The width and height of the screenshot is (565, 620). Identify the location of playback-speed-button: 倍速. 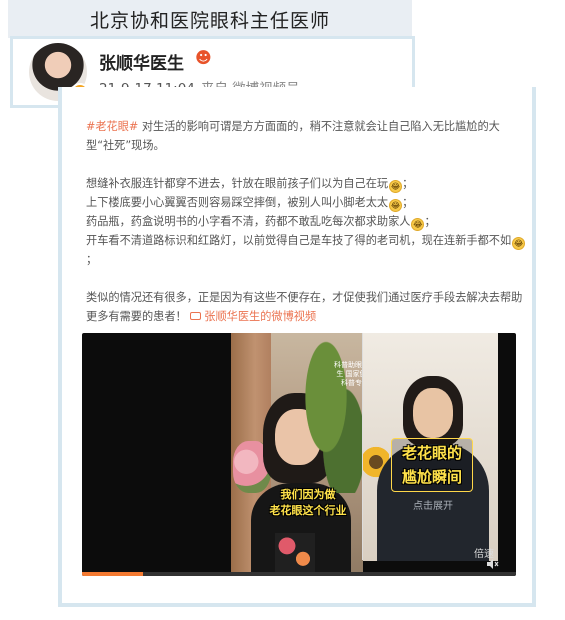
(484, 552).